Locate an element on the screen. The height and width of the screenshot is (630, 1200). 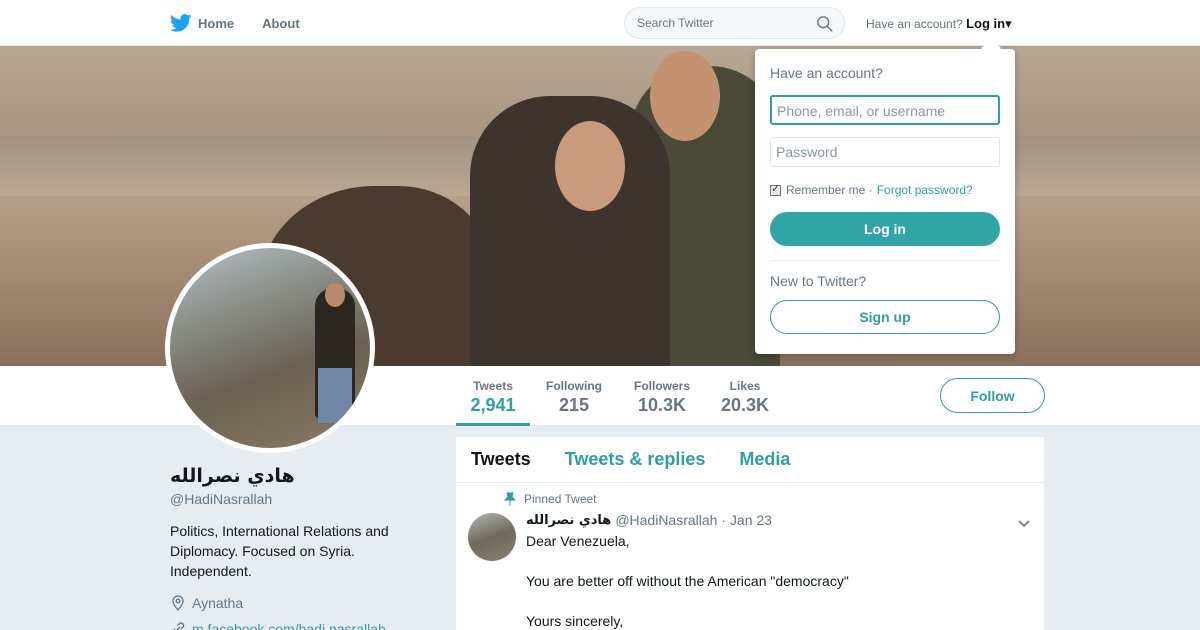
profile-link: m.facebook.com/hadi.nasrallah is located at coordinates (278, 625).